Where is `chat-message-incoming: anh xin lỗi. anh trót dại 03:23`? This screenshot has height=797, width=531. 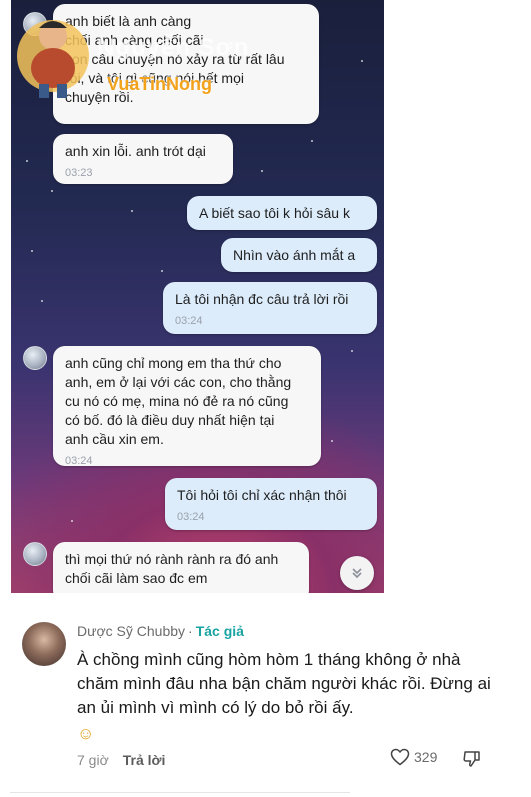
chat-message-incoming: anh xin lỗi. anh trót dại 03:23 is located at coordinates (143, 159).